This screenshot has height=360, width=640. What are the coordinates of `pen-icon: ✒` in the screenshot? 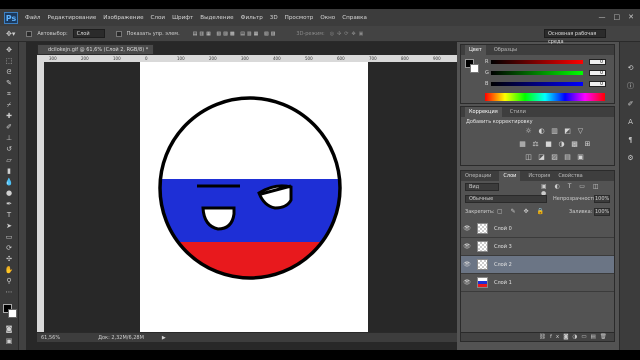 It's located at (9, 204).